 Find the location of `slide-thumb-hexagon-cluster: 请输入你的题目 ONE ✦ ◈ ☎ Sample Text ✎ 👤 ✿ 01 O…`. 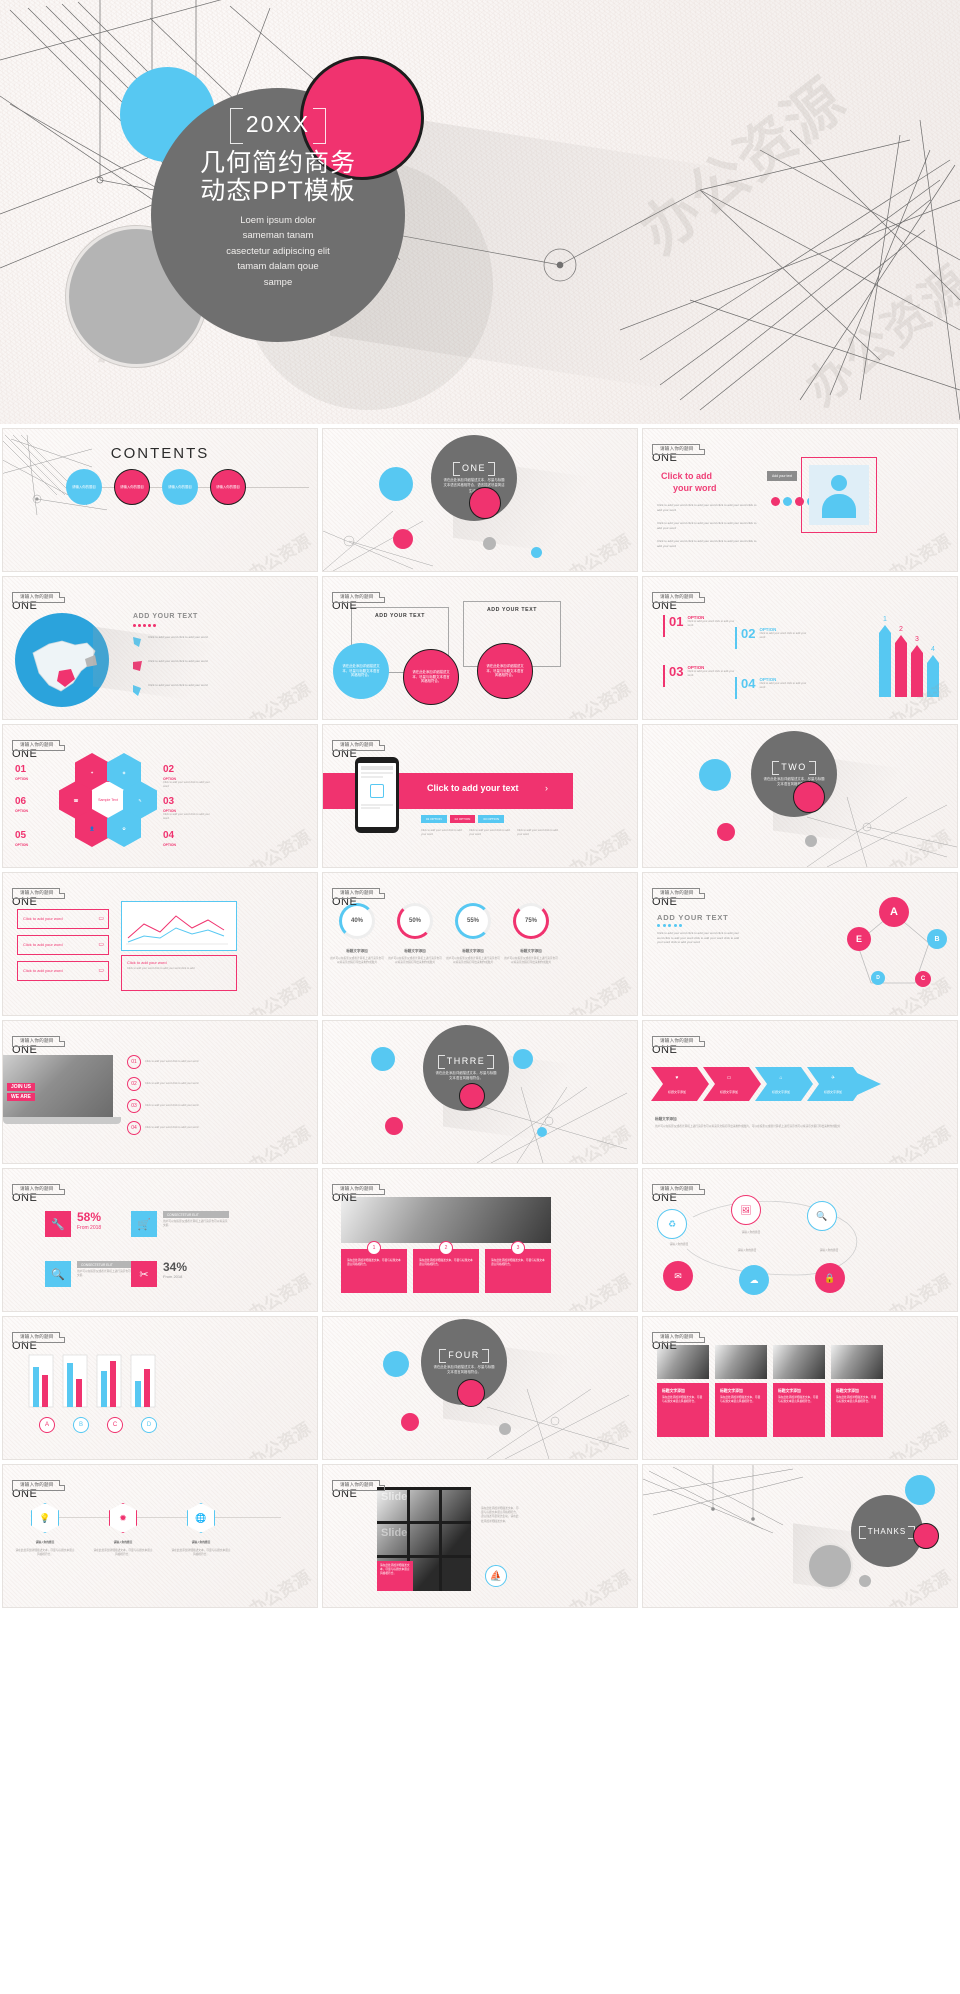

slide-thumb-hexagon-cluster: 请输入你的题目 ONE ✦ ◈ ☎ Sample Text ✎ 👤 ✿ 01 O… is located at coordinates (160, 796).